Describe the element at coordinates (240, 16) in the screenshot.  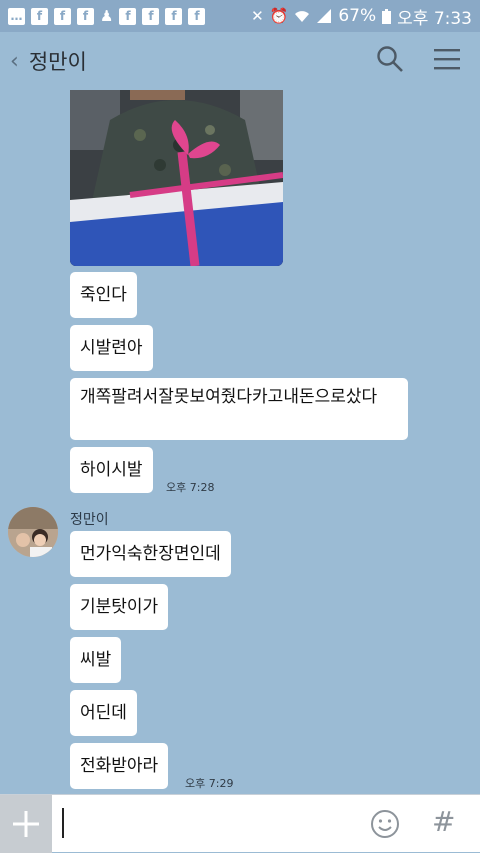
I see `status-bar: … f f f ♟ f f f f ✕ ⏰ 67% 오후 7:33` at that location.